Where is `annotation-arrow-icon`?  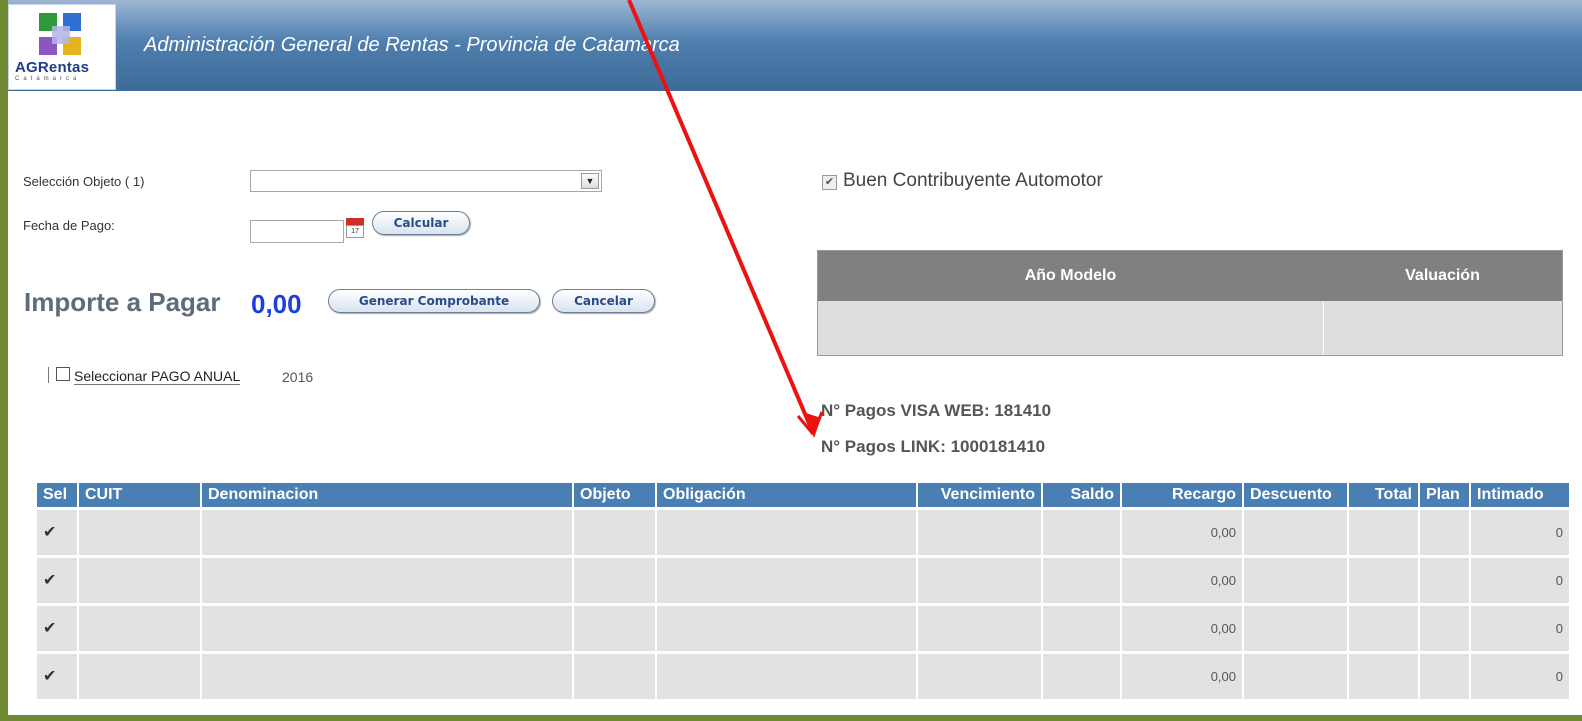
annotation-arrow-icon is located at coordinates (725, 219).